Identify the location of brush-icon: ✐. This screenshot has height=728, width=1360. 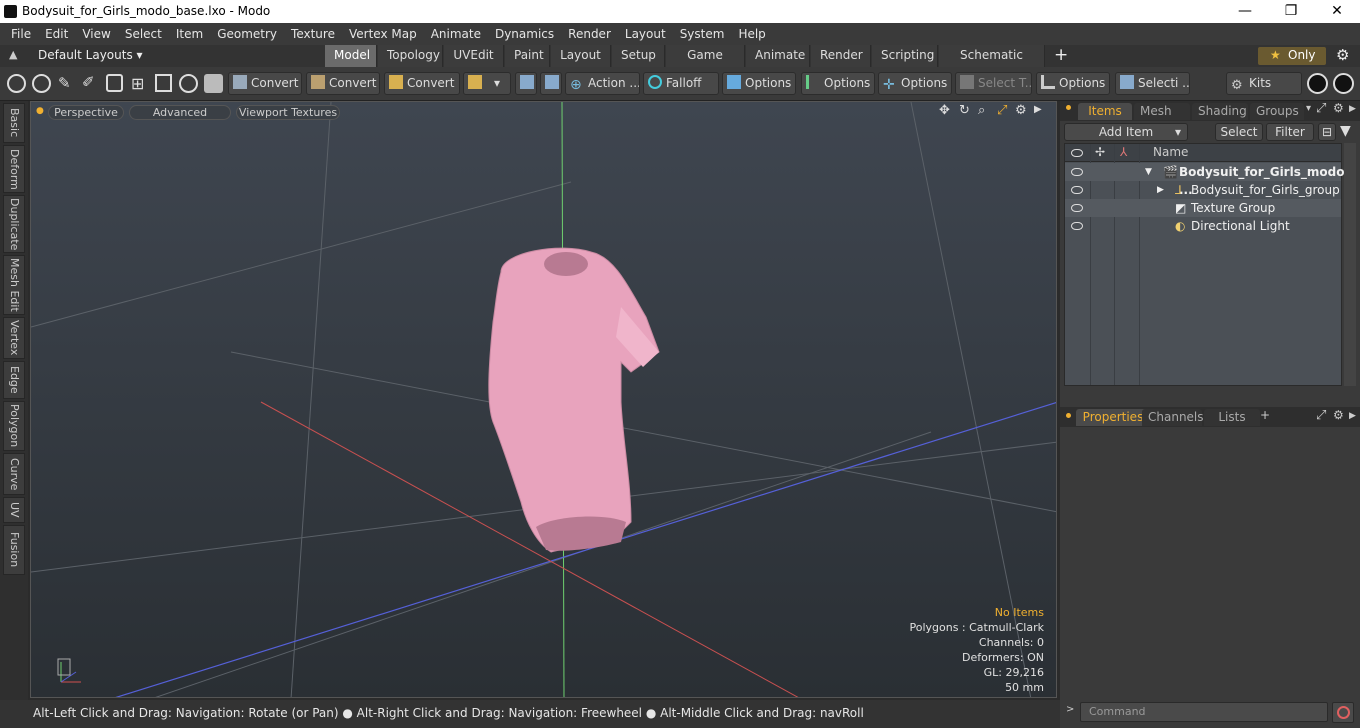
(88, 82).